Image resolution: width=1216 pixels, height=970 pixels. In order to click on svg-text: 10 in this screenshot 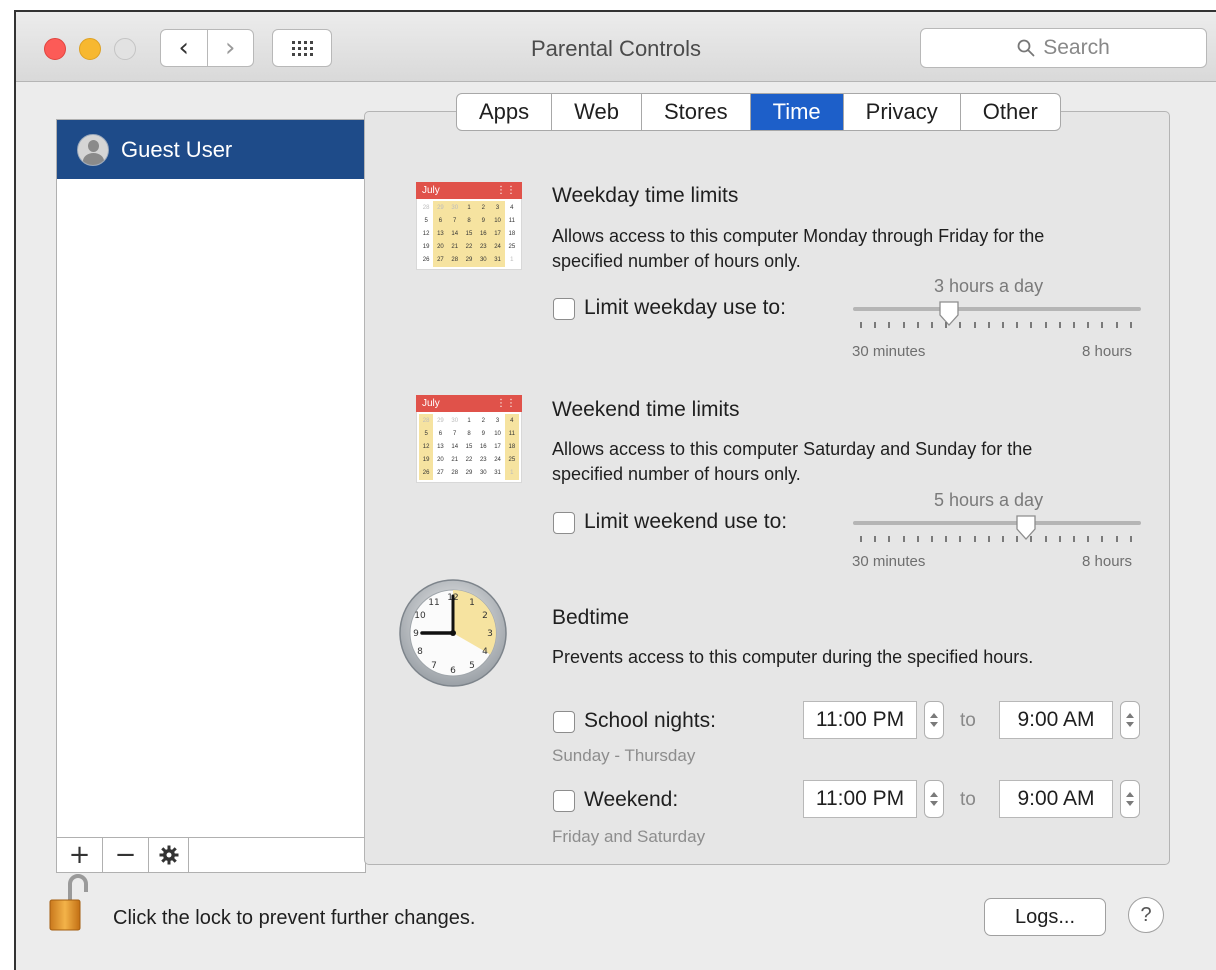, I will do `click(420, 616)`.